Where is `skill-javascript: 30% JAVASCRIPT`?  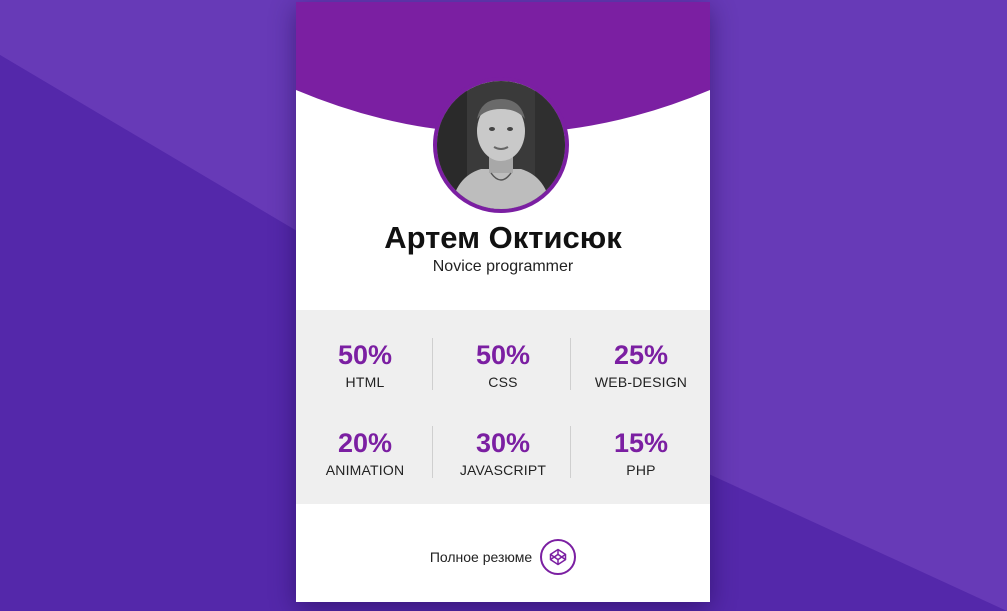
skill-javascript: 30% JAVASCRIPT is located at coordinates (503, 453).